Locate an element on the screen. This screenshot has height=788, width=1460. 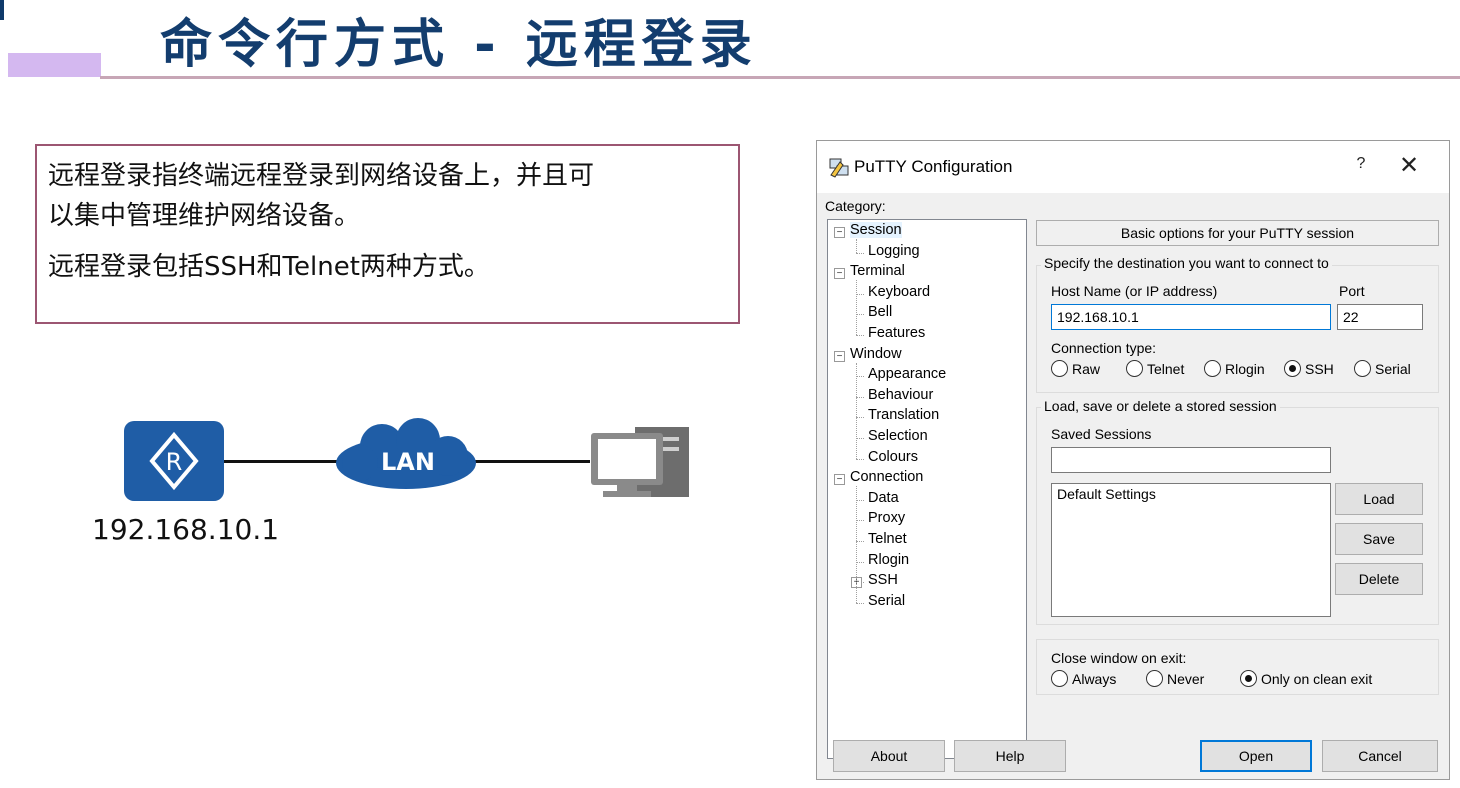
radio-serial: Serial is located at coordinates (1382, 368).